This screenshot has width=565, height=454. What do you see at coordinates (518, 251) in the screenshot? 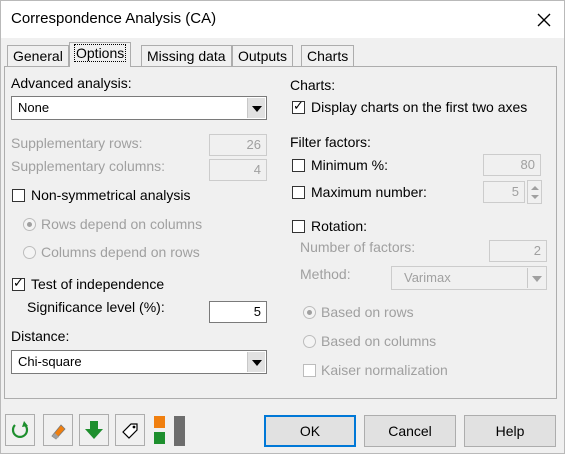
I see `number-of-factors-field: 2` at bounding box center [518, 251].